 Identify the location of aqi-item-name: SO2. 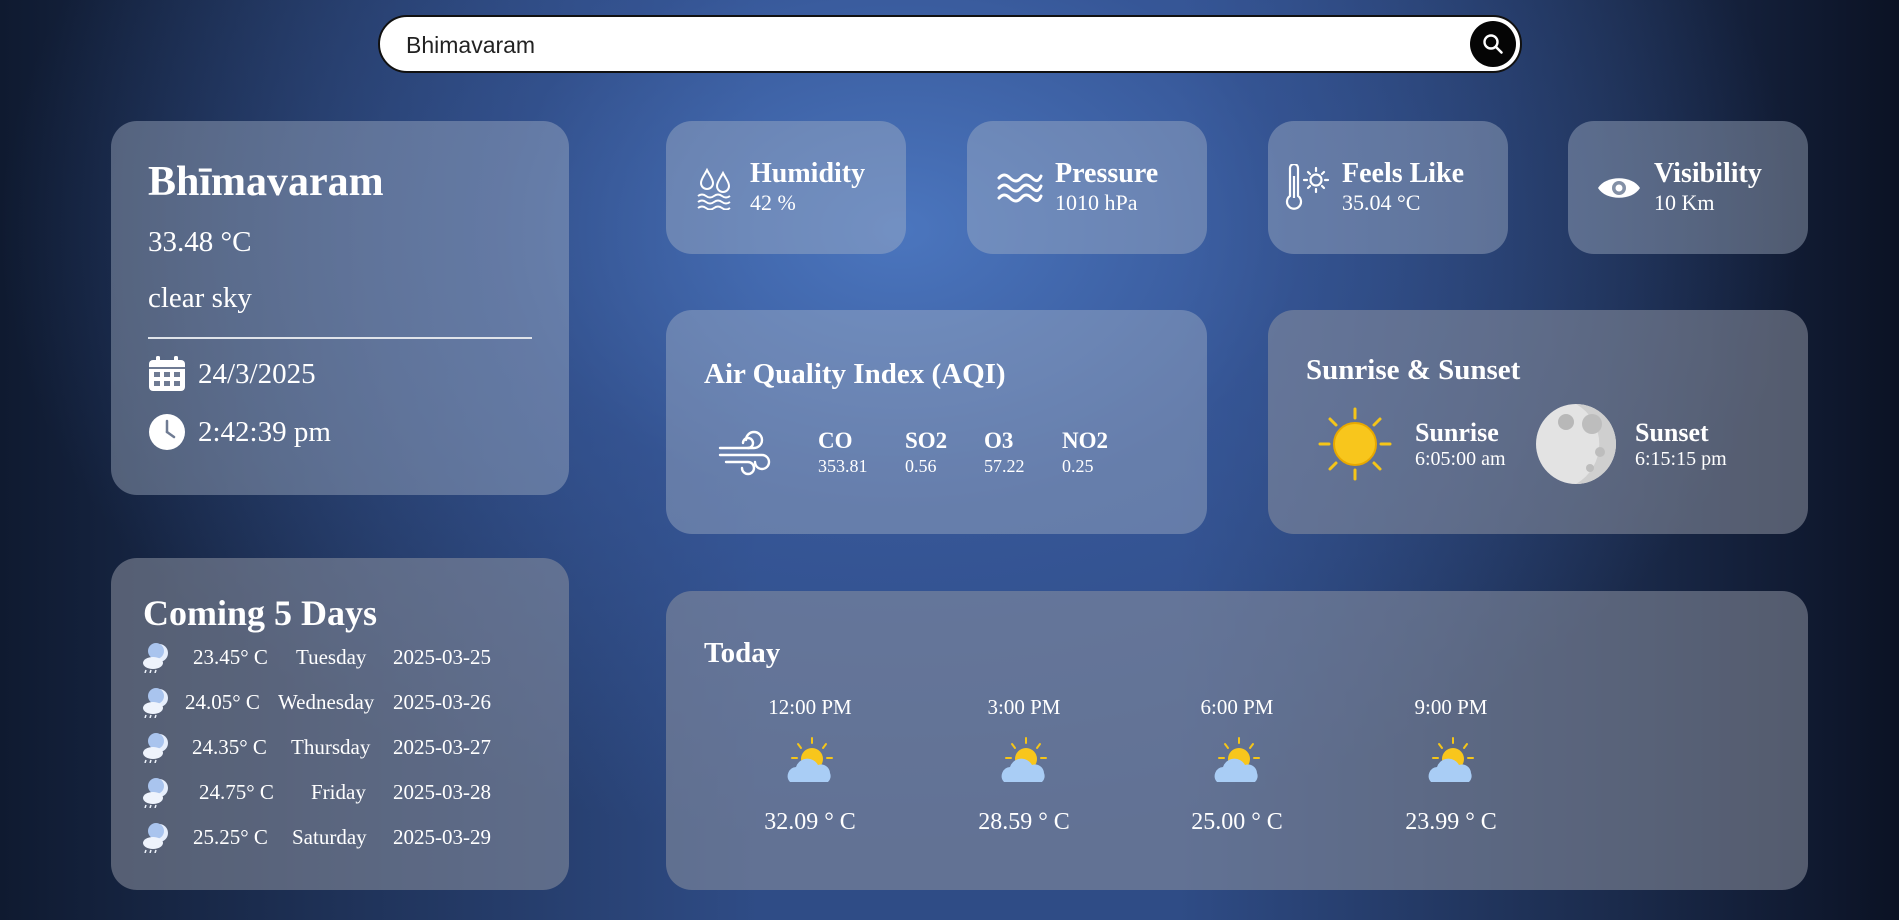
(926, 440).